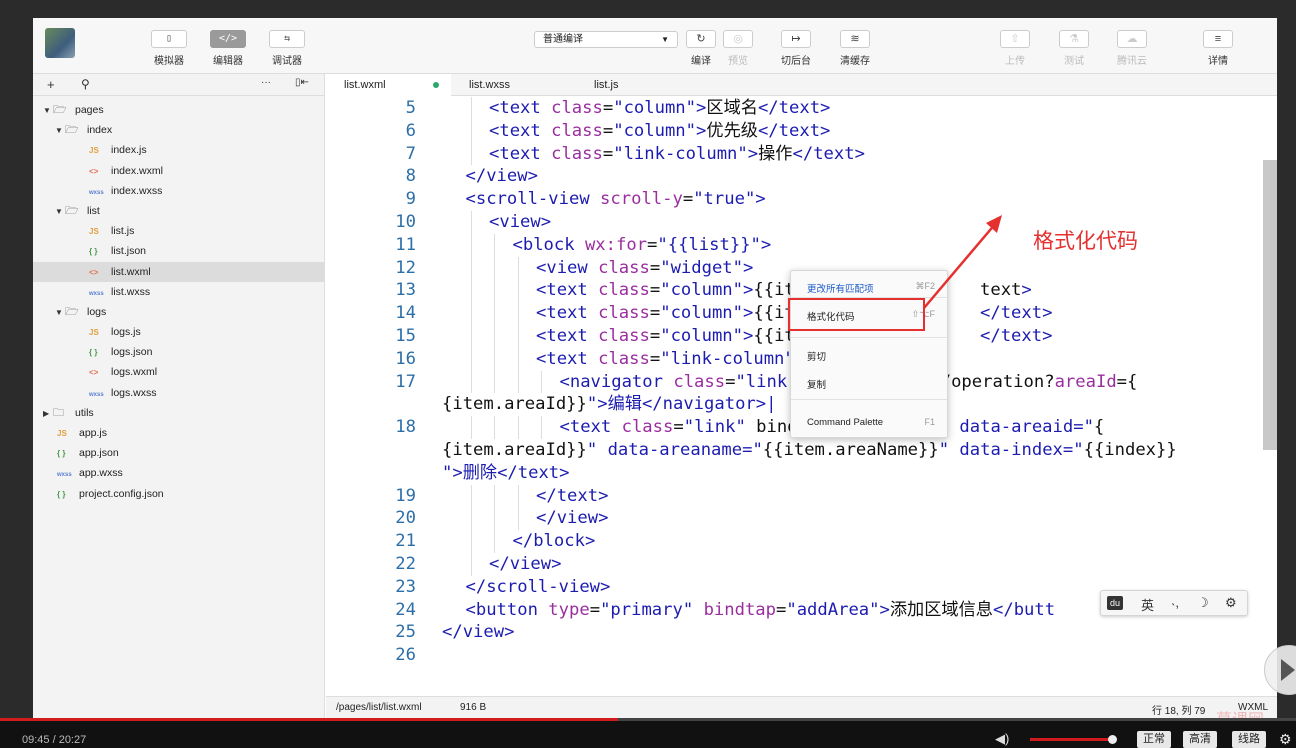 The height and width of the screenshot is (748, 1296). Describe the element at coordinates (1285, 739) in the screenshot. I see `settings-gear-icon: ⚙` at that location.